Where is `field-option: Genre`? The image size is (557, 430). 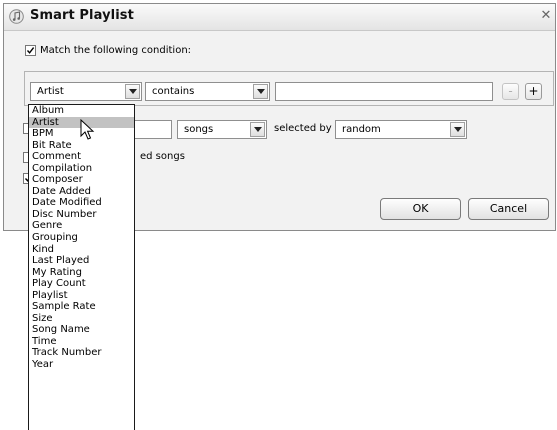
field-option: Genre is located at coordinates (81, 226).